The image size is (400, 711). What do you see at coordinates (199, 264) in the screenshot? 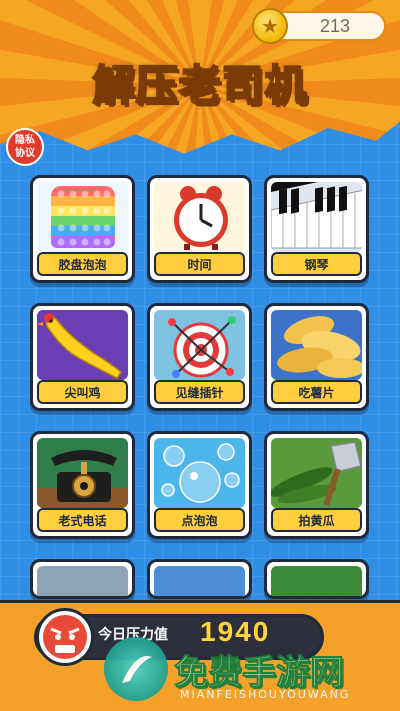
I see `game-label: 时间` at bounding box center [199, 264].